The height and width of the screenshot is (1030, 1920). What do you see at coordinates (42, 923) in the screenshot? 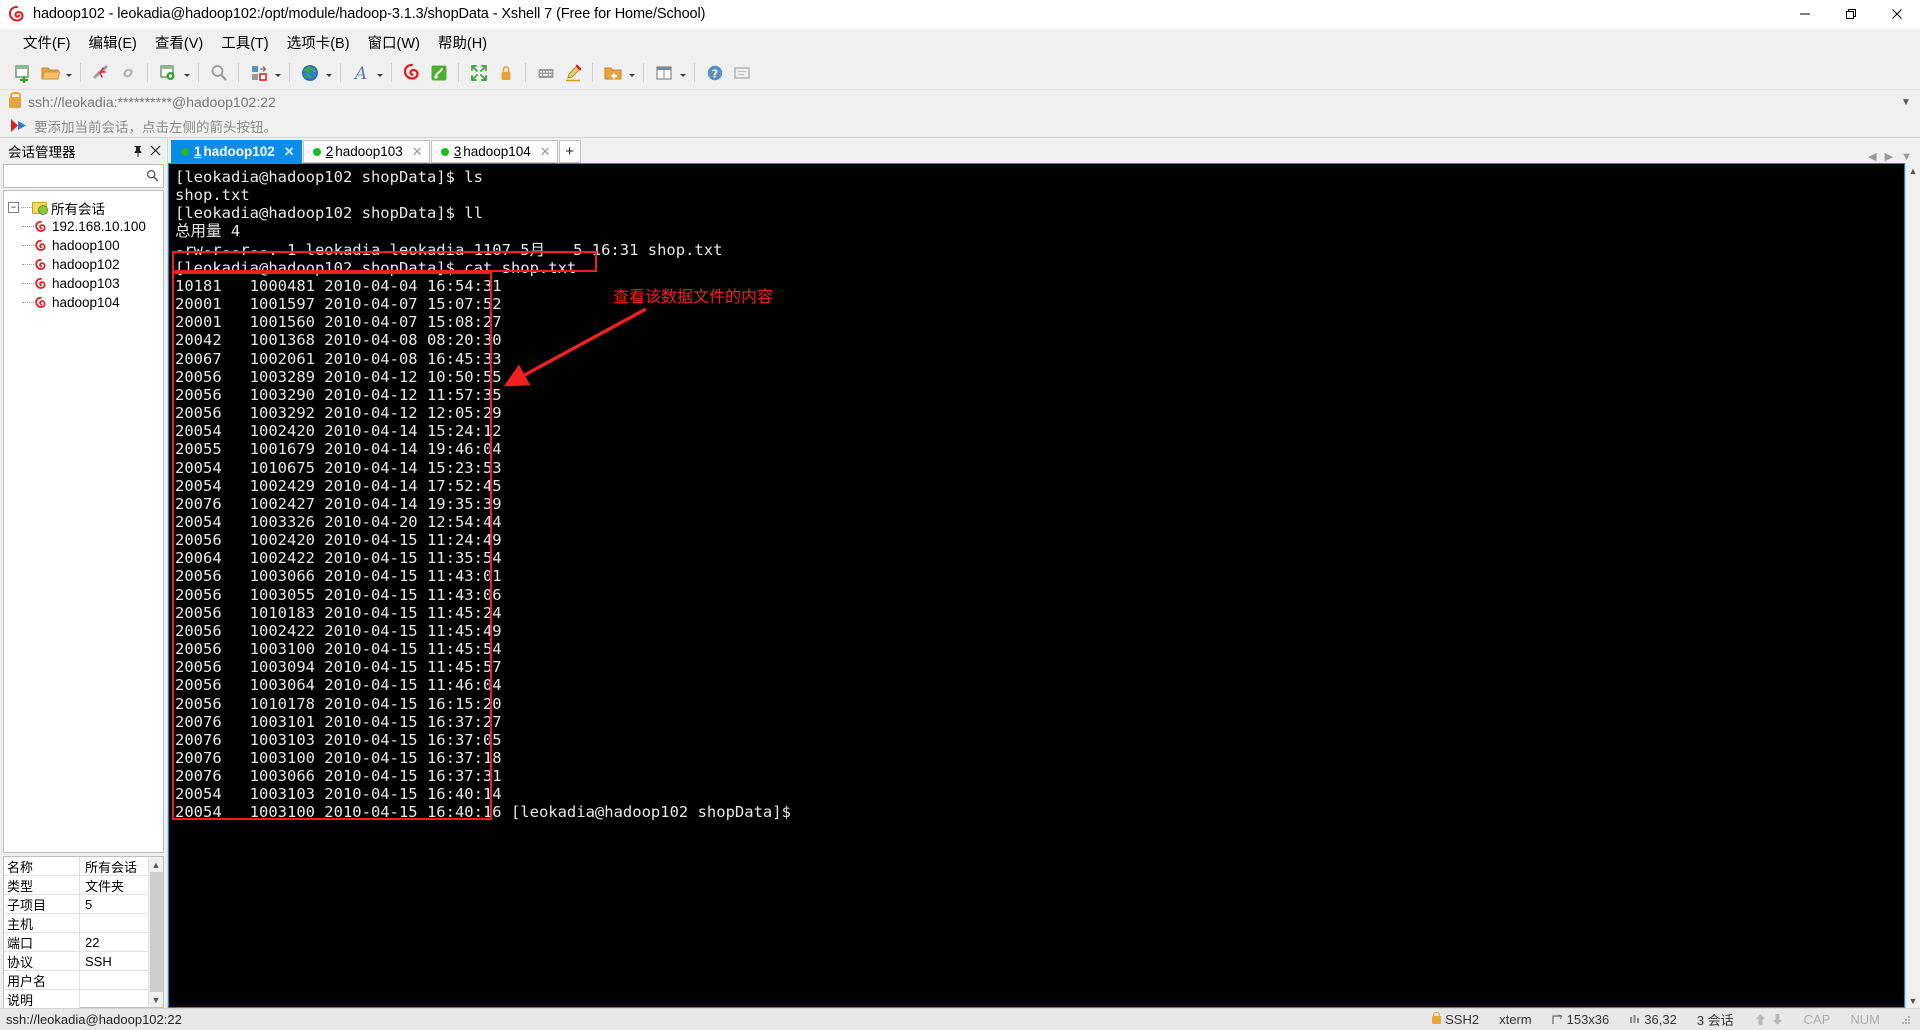
I see `property-key: 主机` at bounding box center [42, 923].